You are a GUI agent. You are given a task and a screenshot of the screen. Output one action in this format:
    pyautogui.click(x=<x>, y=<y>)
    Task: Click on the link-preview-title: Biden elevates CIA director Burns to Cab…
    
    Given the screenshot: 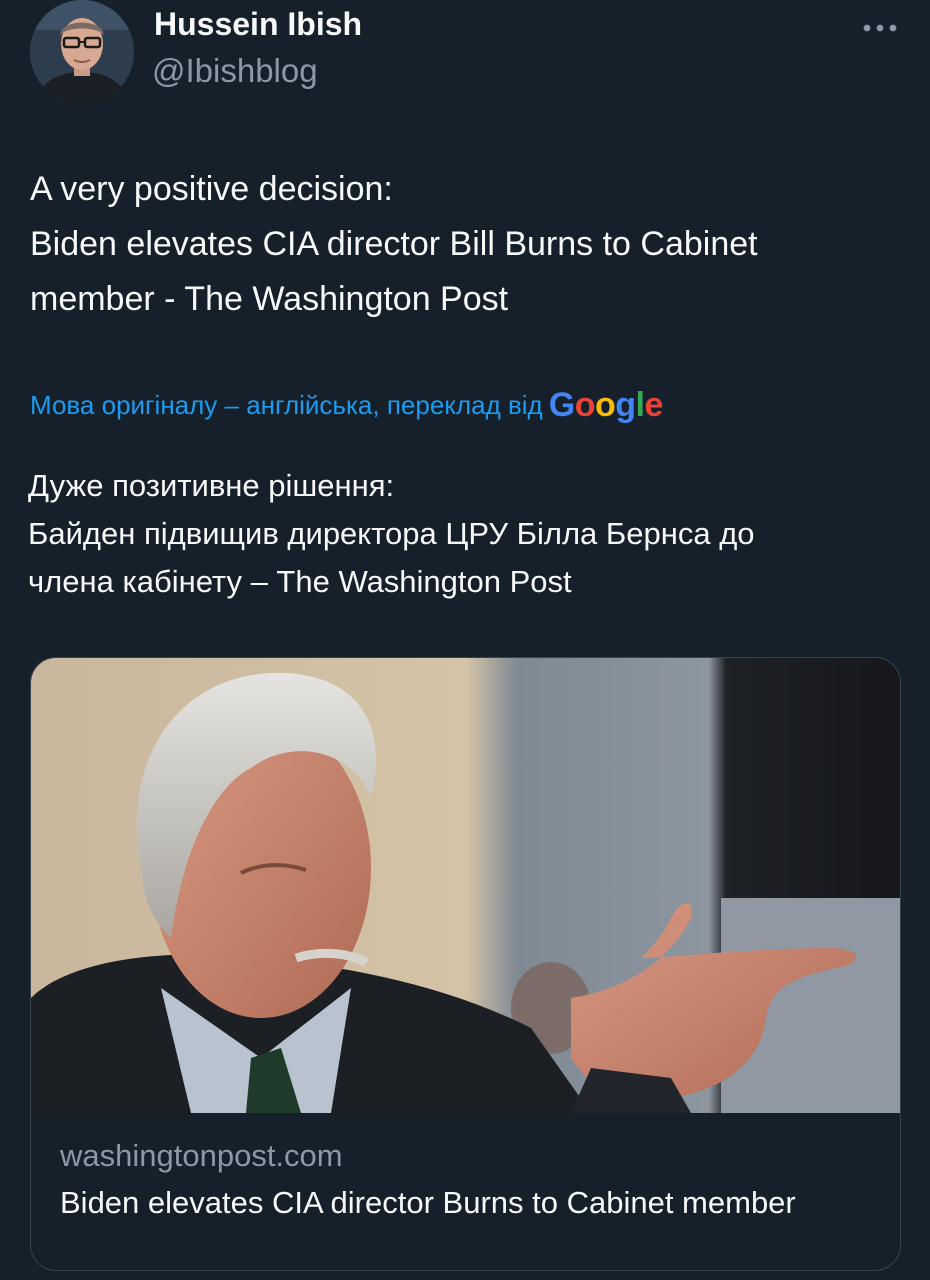 What is the action you would take?
    pyautogui.click(x=428, y=1202)
    